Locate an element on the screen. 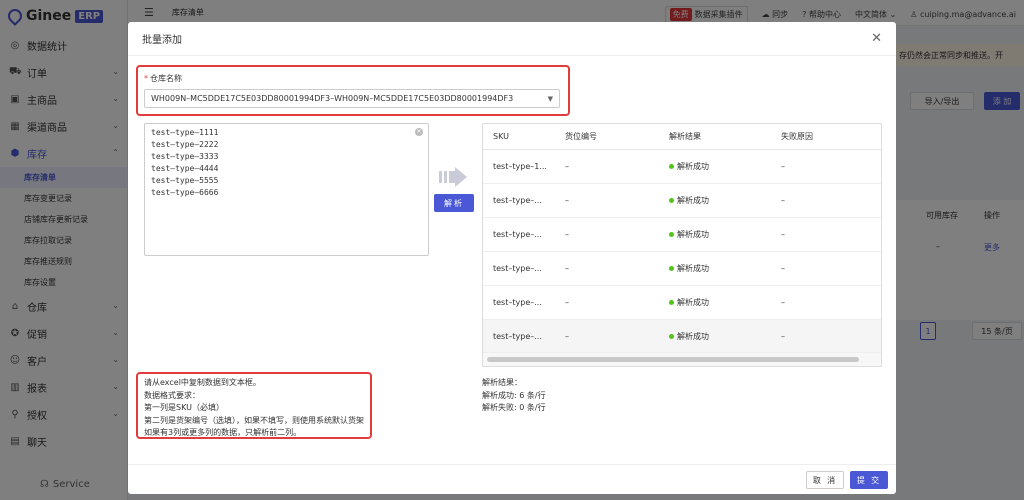 The width and height of the screenshot is (1024, 500). modal-footer: 取 消 提 交 is located at coordinates (512, 479).